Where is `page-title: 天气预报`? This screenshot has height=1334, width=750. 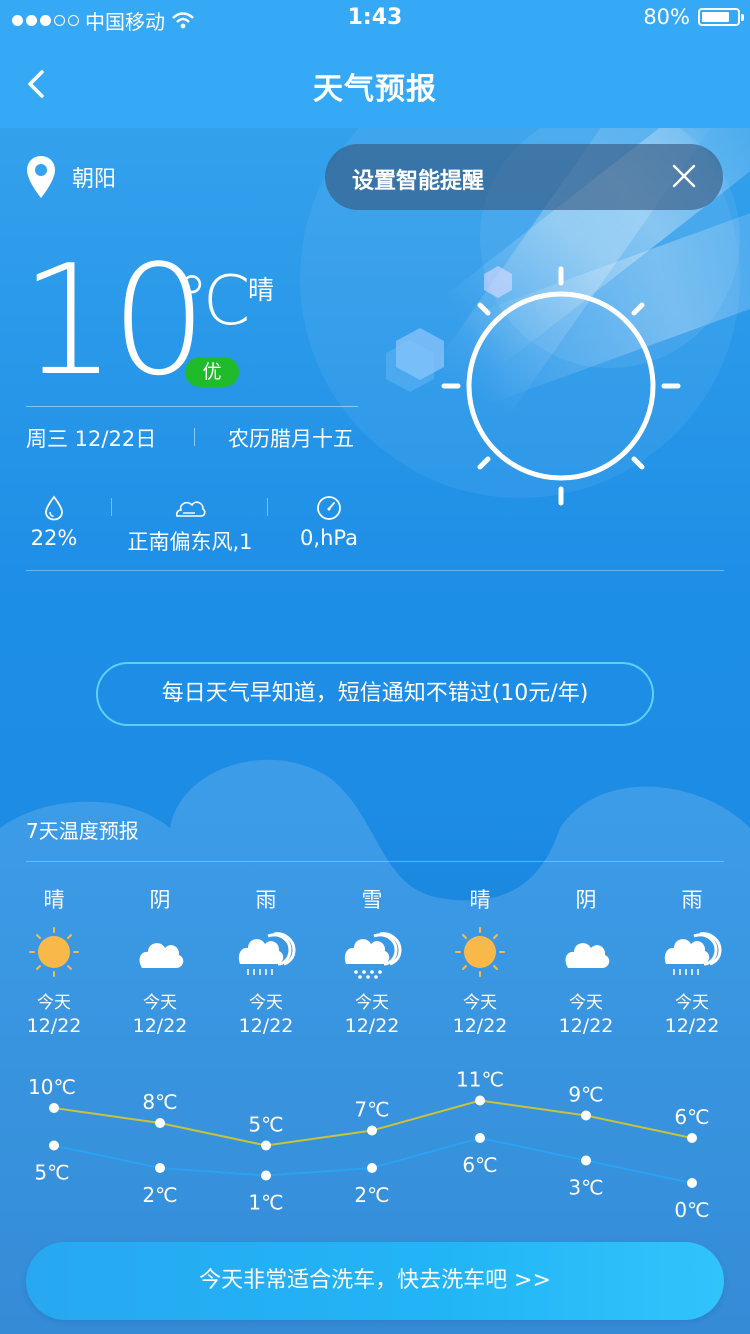 page-title: 天气预报 is located at coordinates (375, 89).